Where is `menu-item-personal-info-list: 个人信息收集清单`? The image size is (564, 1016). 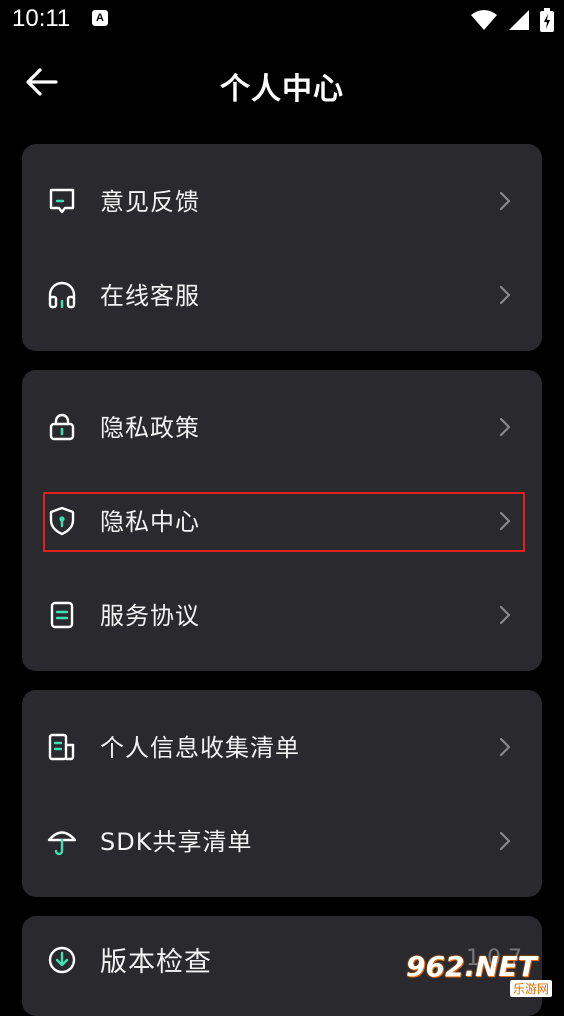
menu-item-personal-info-list: 个人信息收集清单 is located at coordinates (282, 747).